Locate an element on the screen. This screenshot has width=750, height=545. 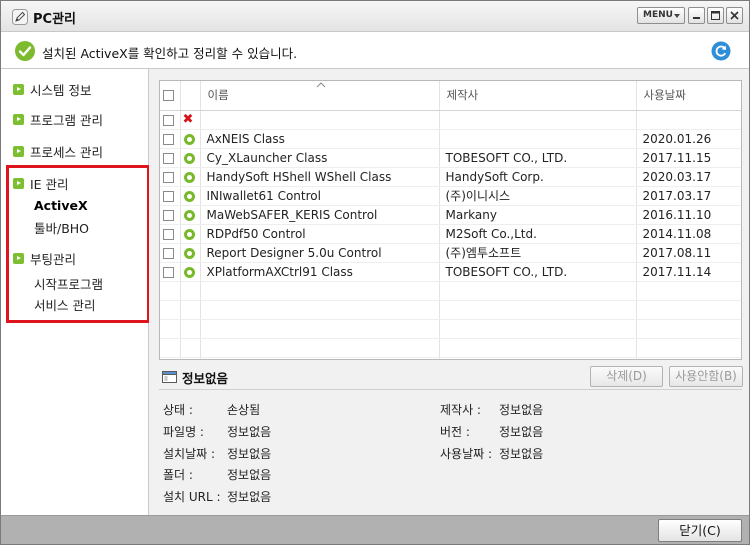
detail-divider is located at coordinates (450, 389).